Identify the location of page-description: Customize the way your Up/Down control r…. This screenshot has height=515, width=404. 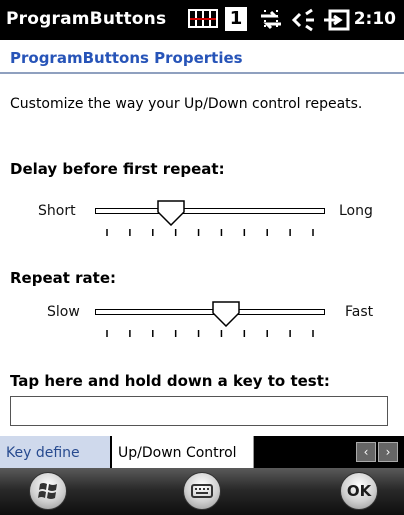
(186, 104).